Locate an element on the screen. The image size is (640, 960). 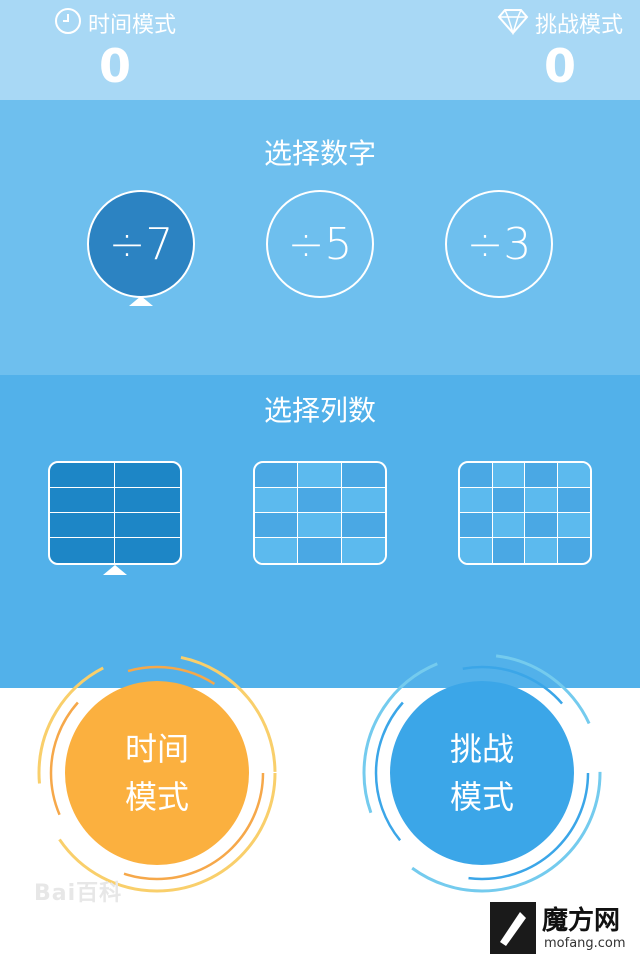
divide-3-label: ÷3 is located at coordinates (499, 244).